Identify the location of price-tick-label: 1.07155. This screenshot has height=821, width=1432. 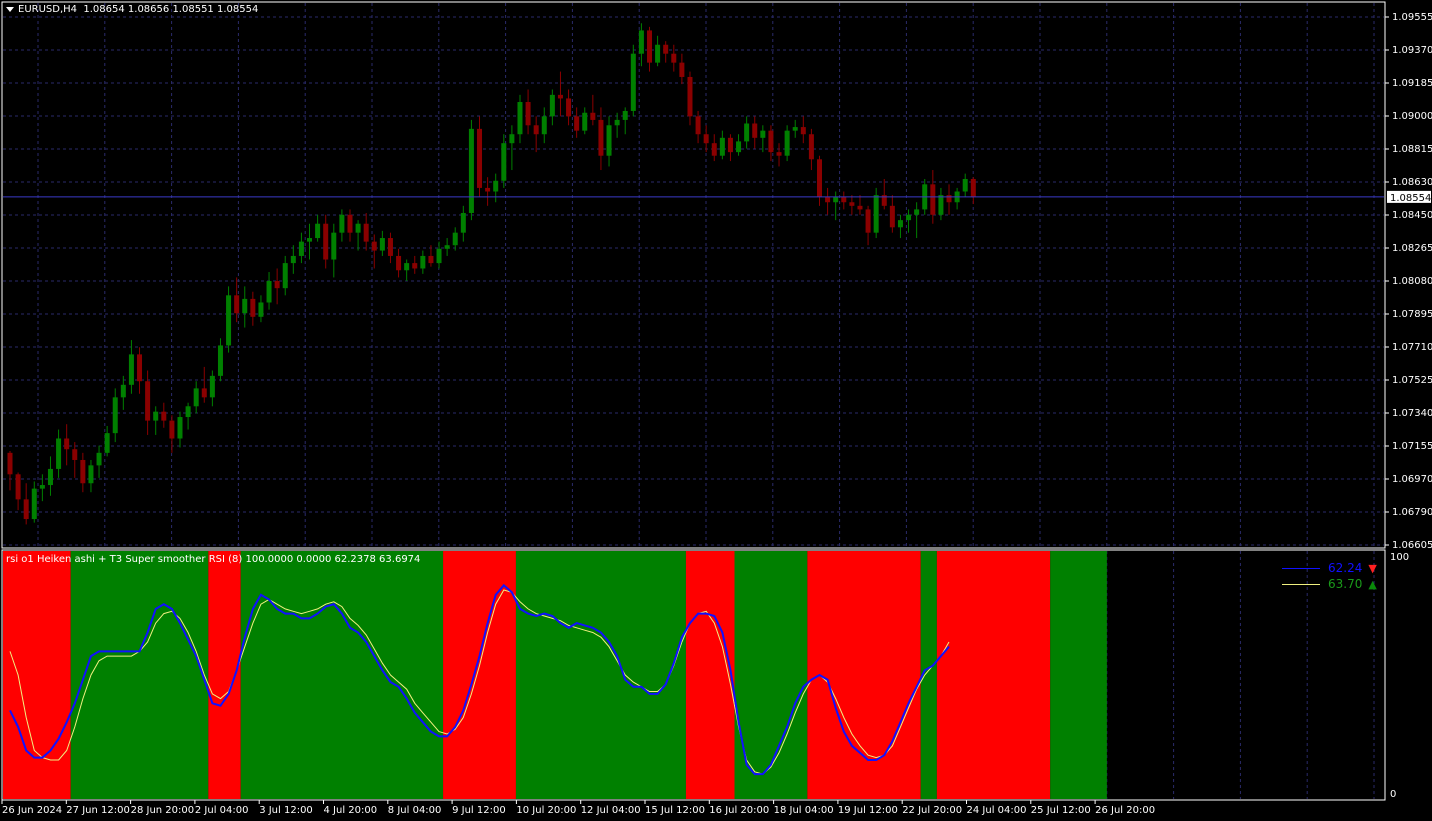
(1412, 446).